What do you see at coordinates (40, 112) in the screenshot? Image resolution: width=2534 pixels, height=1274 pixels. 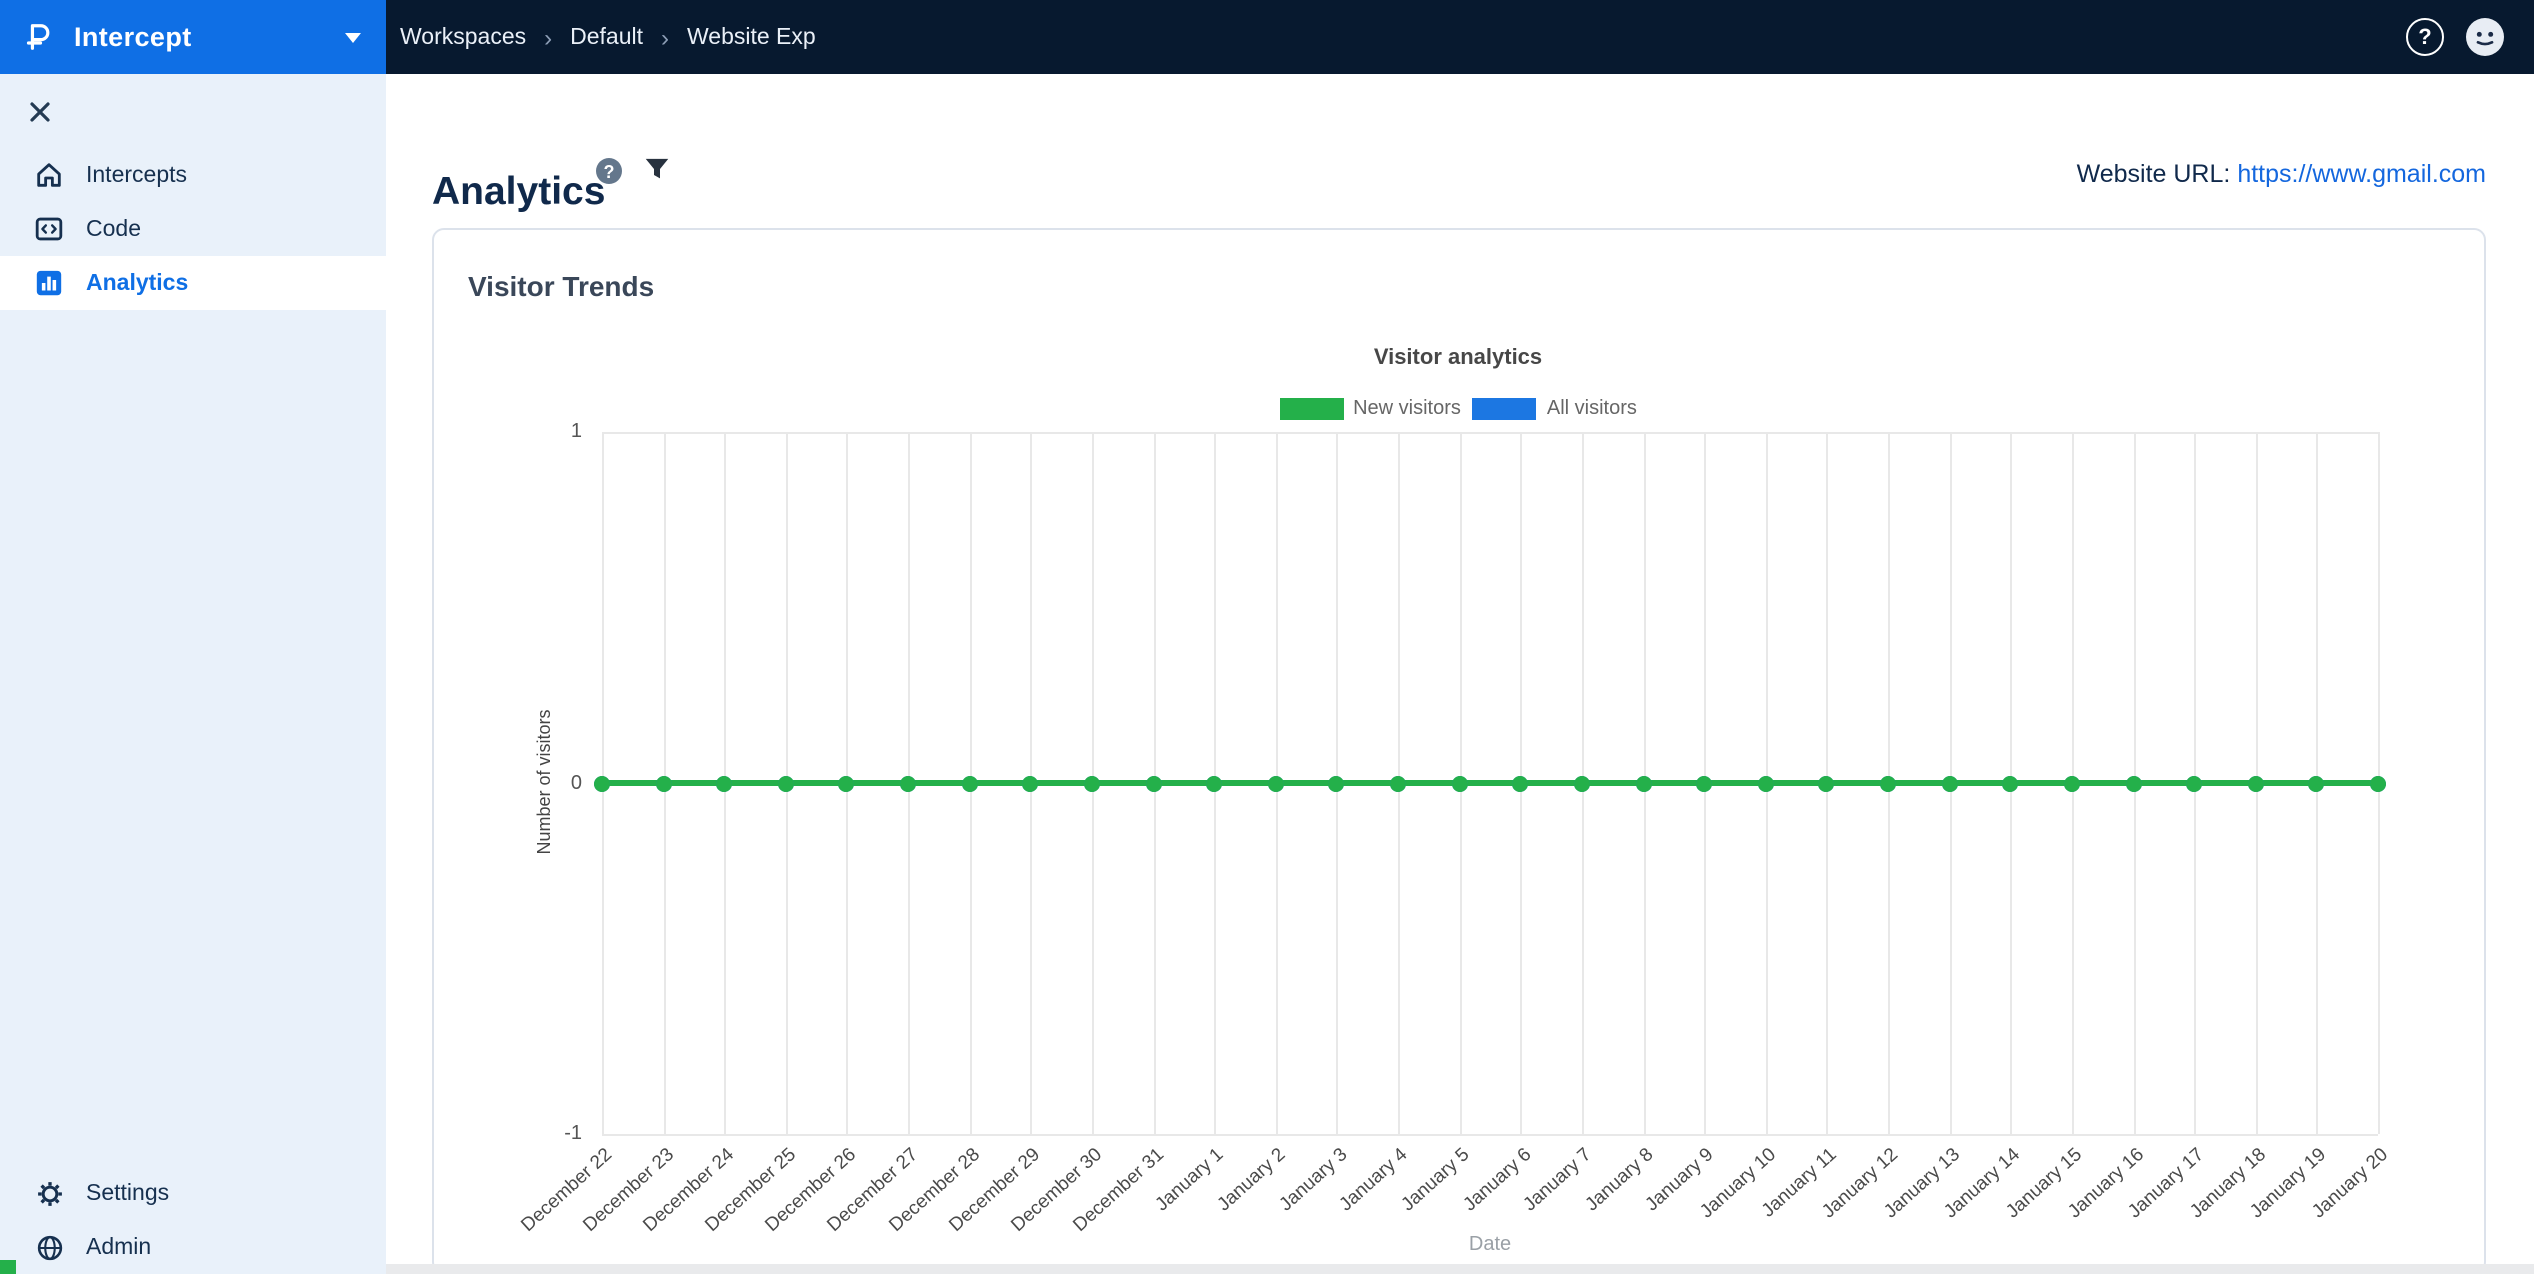 I see `close-icon` at bounding box center [40, 112].